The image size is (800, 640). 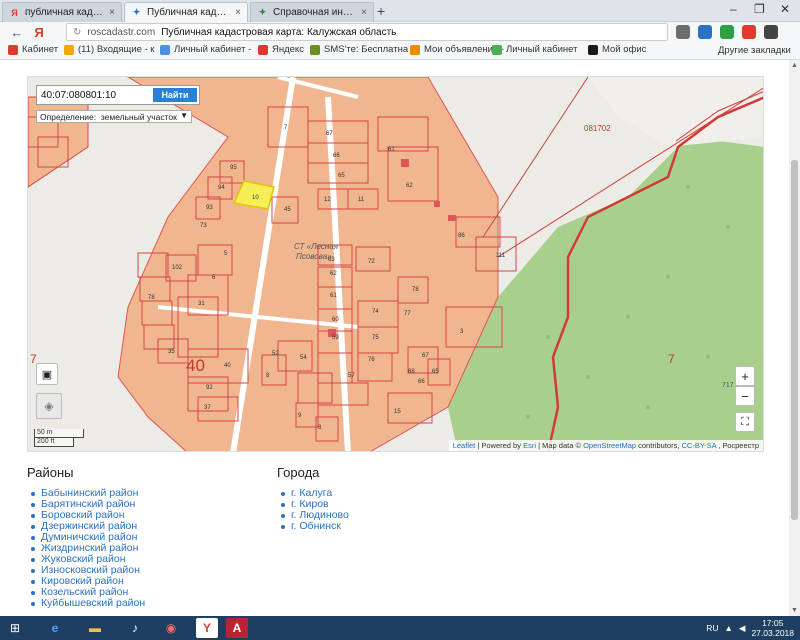 What do you see at coordinates (303, 358) in the screenshot?
I see `svg-text: 54` at bounding box center [303, 358].